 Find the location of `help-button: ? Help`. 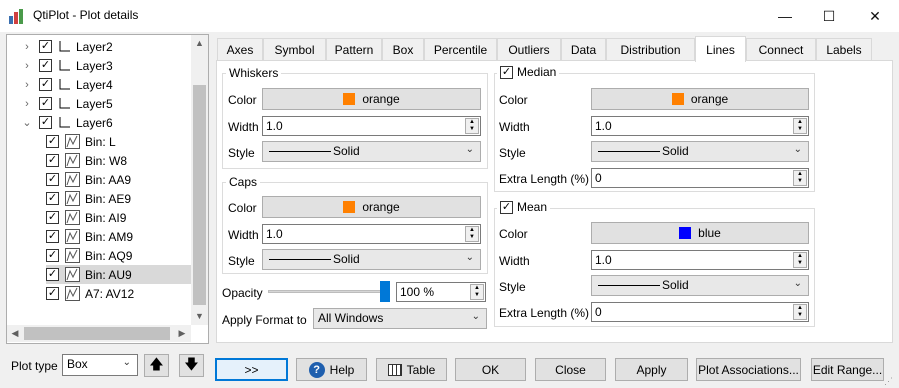

help-button: ? Help is located at coordinates (331, 369).